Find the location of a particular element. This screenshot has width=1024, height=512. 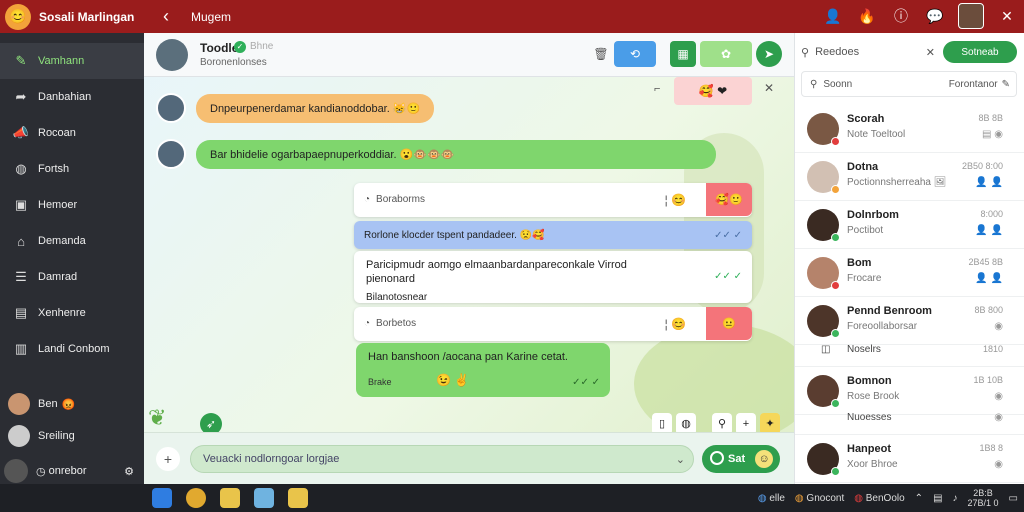

contact-item: Scorah Note Toeltool 8B 8B ▤ ◉ is located at coordinates (909, 129).